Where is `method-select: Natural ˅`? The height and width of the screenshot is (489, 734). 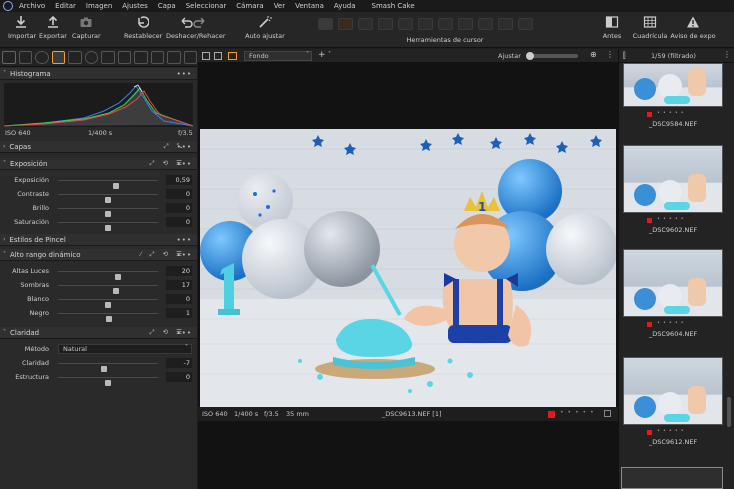
method-select: Natural ˅ is located at coordinates (125, 349).